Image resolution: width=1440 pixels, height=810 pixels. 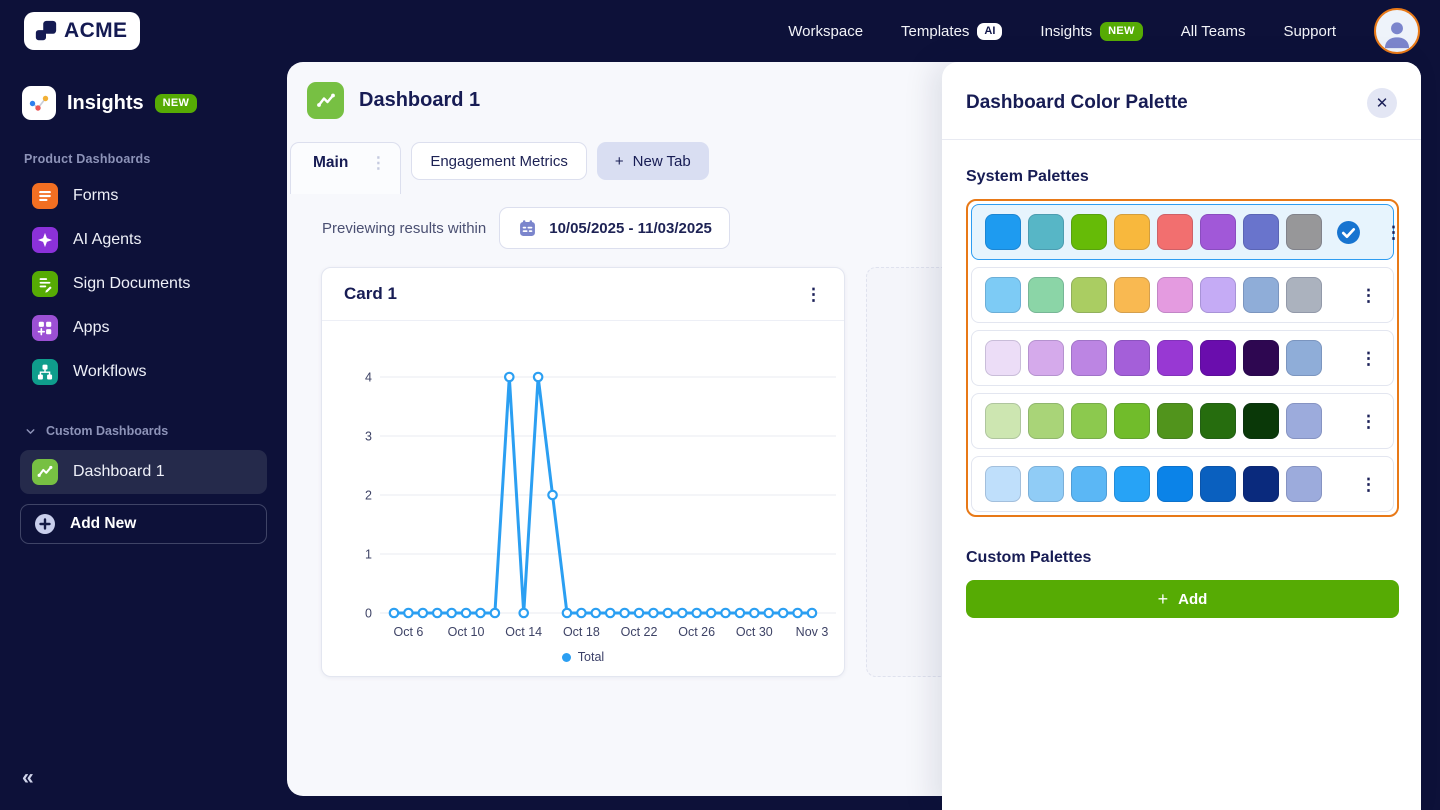 What do you see at coordinates (1182, 599) in the screenshot?
I see `add-palette-button: + Add` at bounding box center [1182, 599].